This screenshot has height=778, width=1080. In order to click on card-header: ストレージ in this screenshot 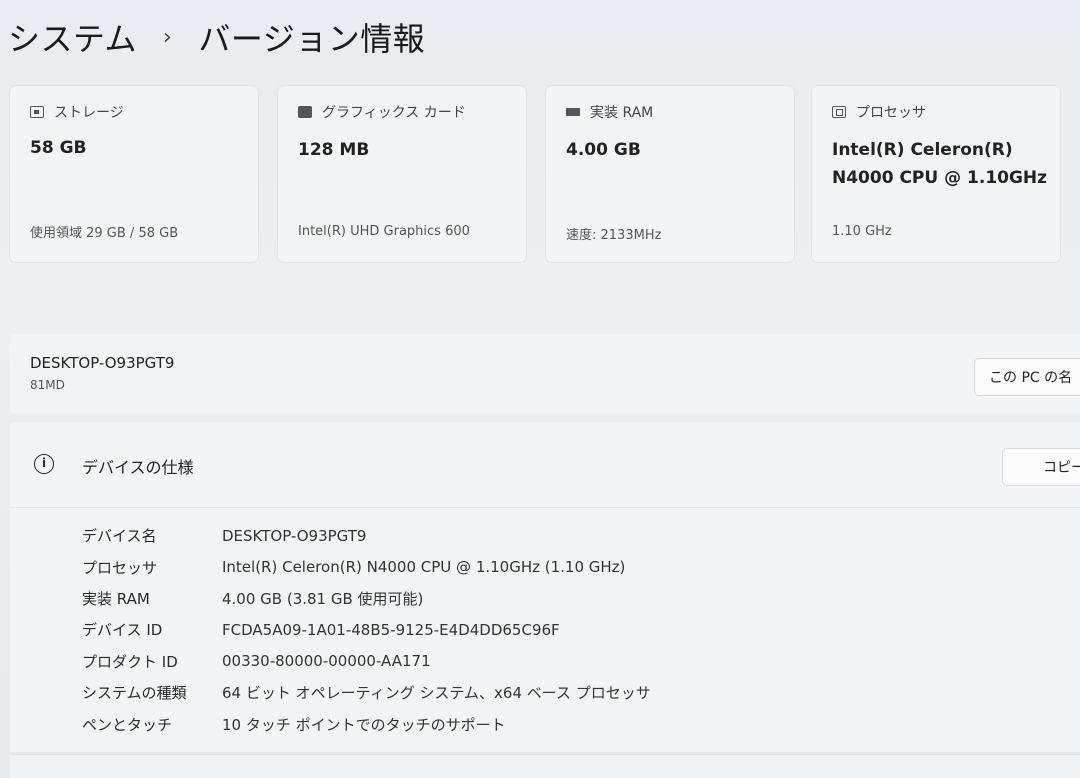, I will do `click(77, 112)`.